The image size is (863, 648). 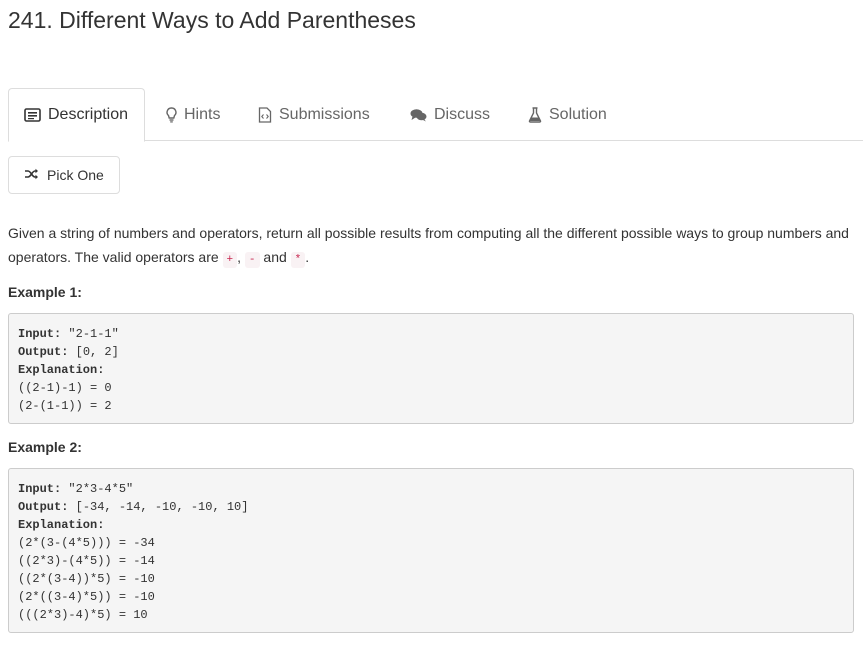 I want to click on flask-icon, so click(x=535, y=114).